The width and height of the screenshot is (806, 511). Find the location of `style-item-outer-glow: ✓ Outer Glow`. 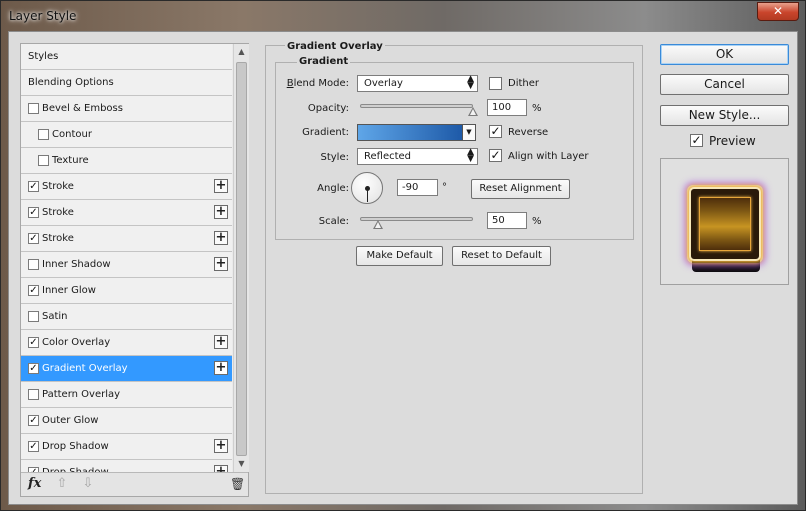

style-item-outer-glow: ✓ Outer Glow is located at coordinates (126, 421).